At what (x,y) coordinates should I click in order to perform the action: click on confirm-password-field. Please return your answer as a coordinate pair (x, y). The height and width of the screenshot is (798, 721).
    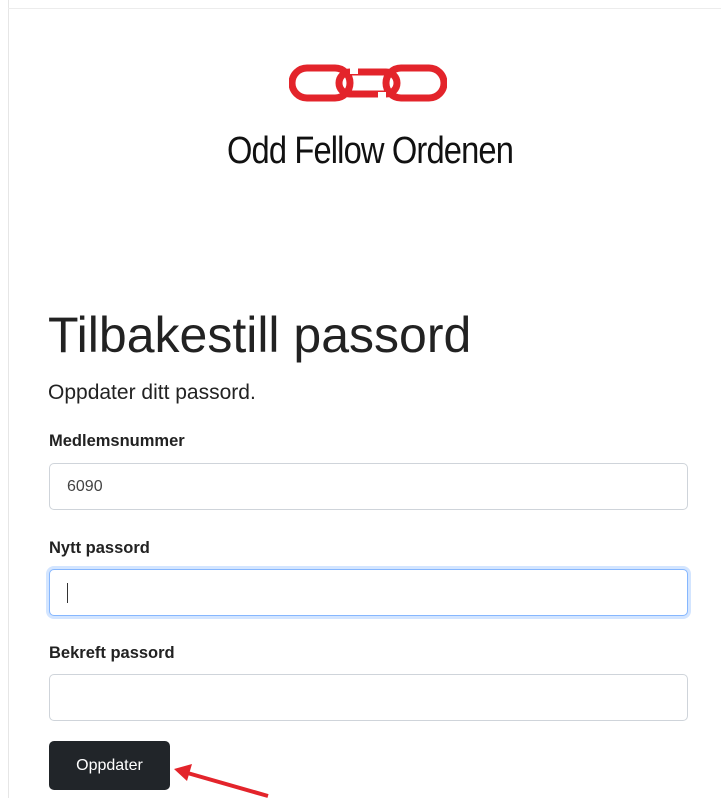
    Looking at the image, I should click on (368, 697).